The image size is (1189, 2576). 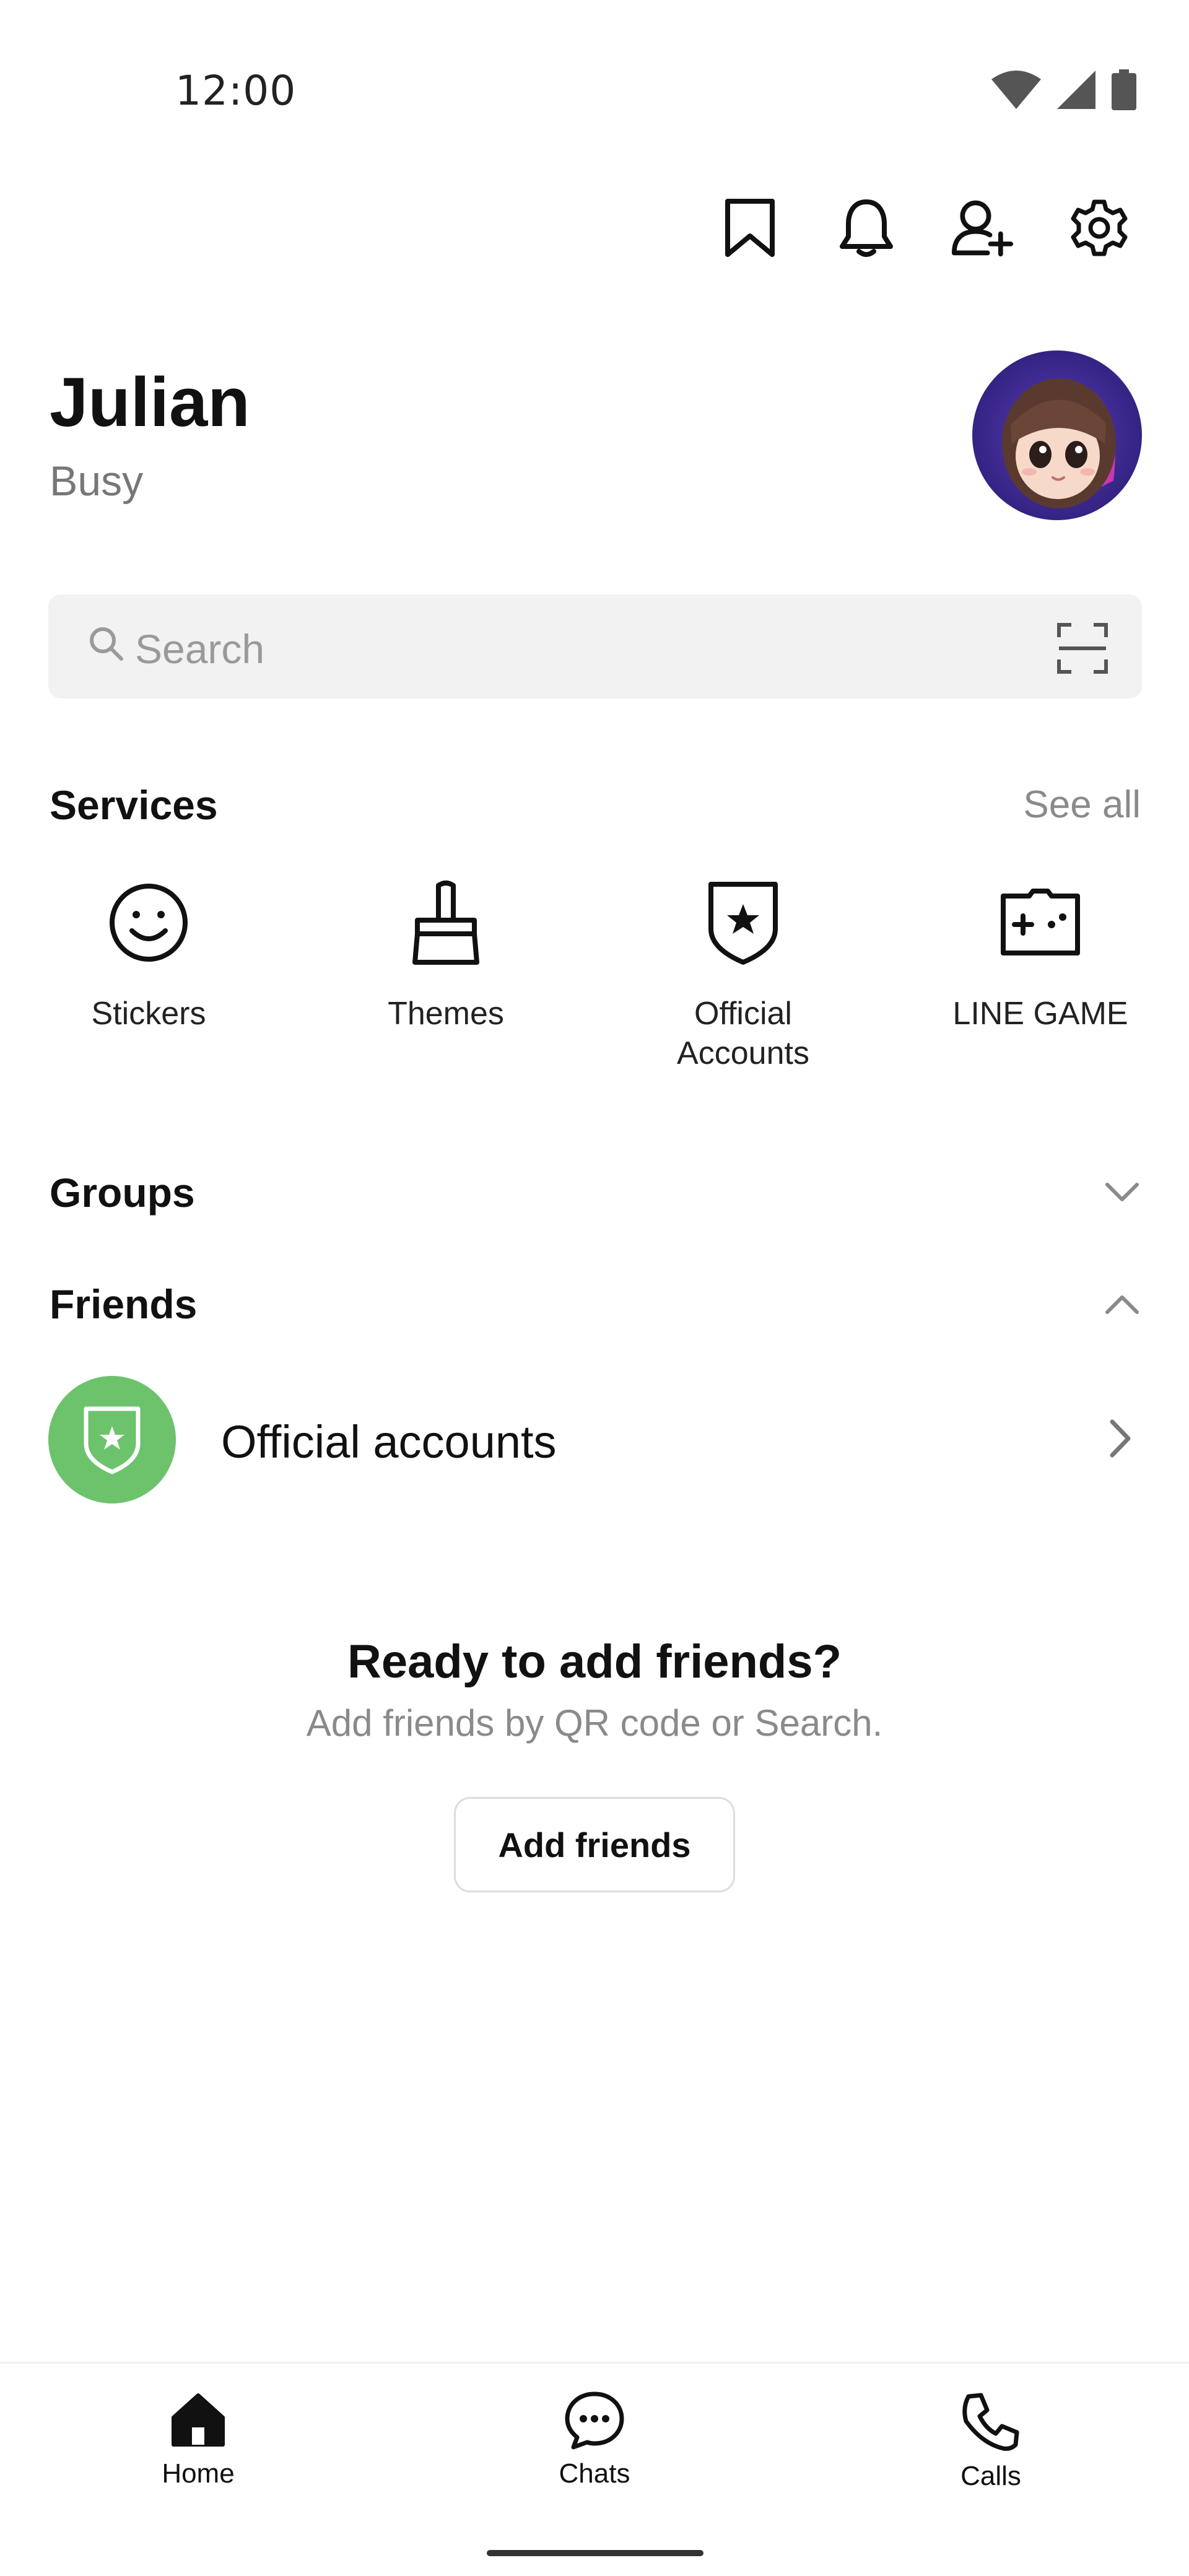 I want to click on official-accounts-avatar, so click(x=112, y=1439).